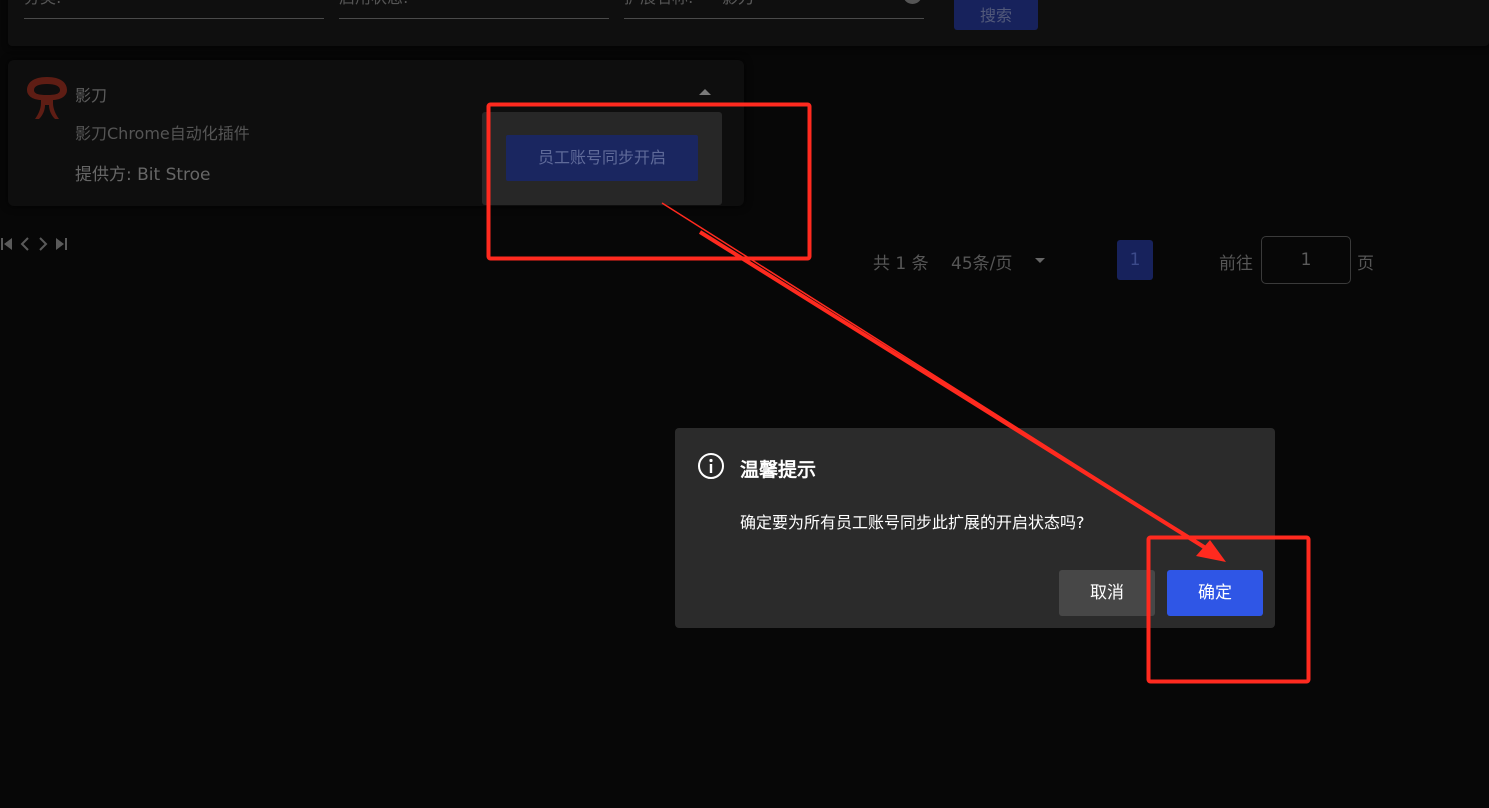 The width and height of the screenshot is (1489, 808). Describe the element at coordinates (687, 260) in the screenshot. I see `pagination: 共 1 条 45条/页 1 前往 1 页` at that location.